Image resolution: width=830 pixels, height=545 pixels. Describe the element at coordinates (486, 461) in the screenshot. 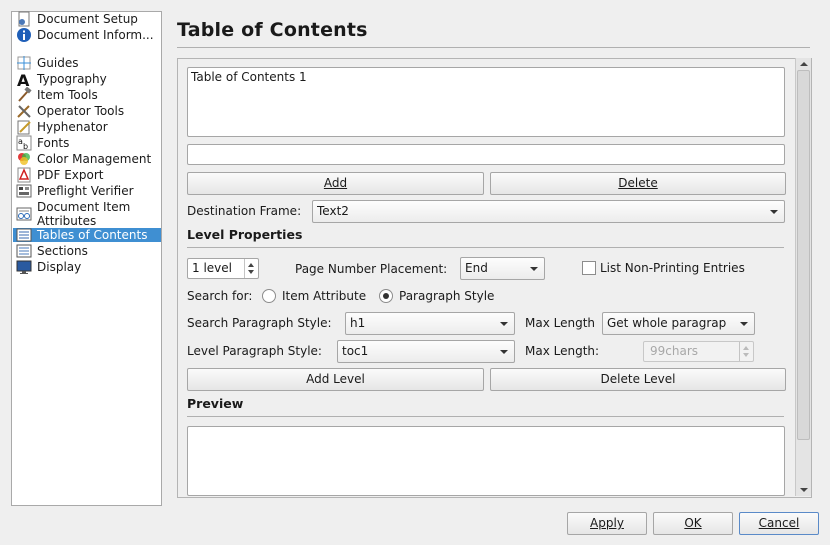

I see `preview-area` at that location.